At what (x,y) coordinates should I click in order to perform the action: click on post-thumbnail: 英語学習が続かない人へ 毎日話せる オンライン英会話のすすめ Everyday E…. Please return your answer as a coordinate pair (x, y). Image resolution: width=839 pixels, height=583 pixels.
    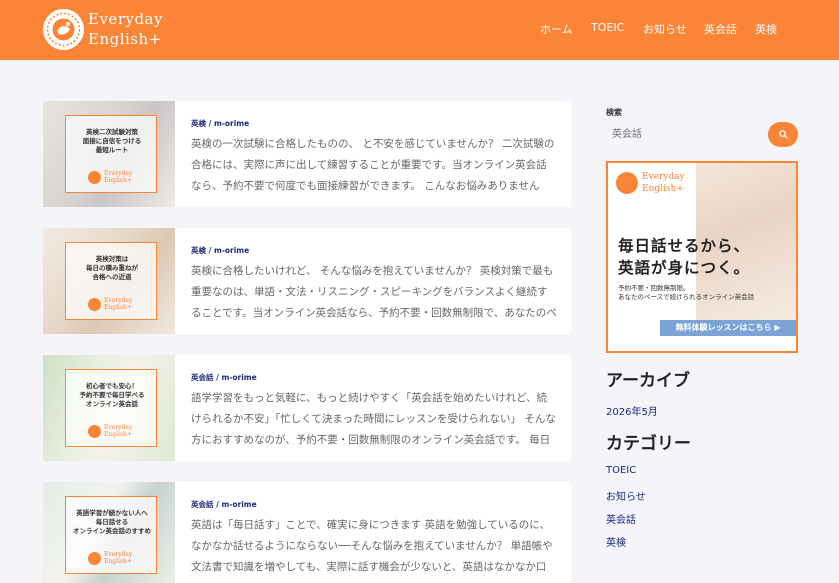
    Looking at the image, I should click on (109, 532).